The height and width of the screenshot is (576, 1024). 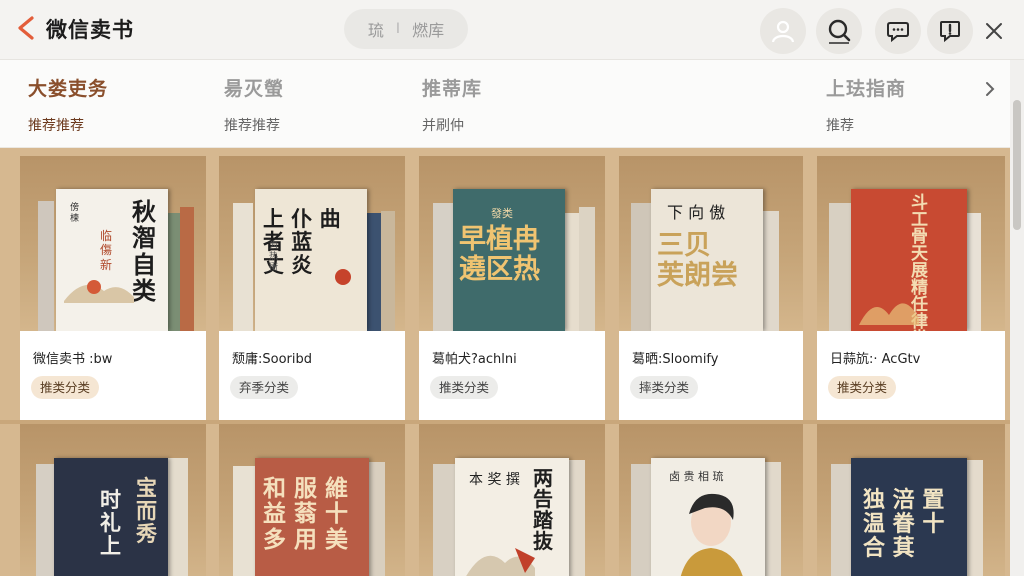 What do you see at coordinates (911, 375) in the screenshot?
I see `book-info-5: 日蒜斻:· AcGtv 推类分类` at bounding box center [911, 375].